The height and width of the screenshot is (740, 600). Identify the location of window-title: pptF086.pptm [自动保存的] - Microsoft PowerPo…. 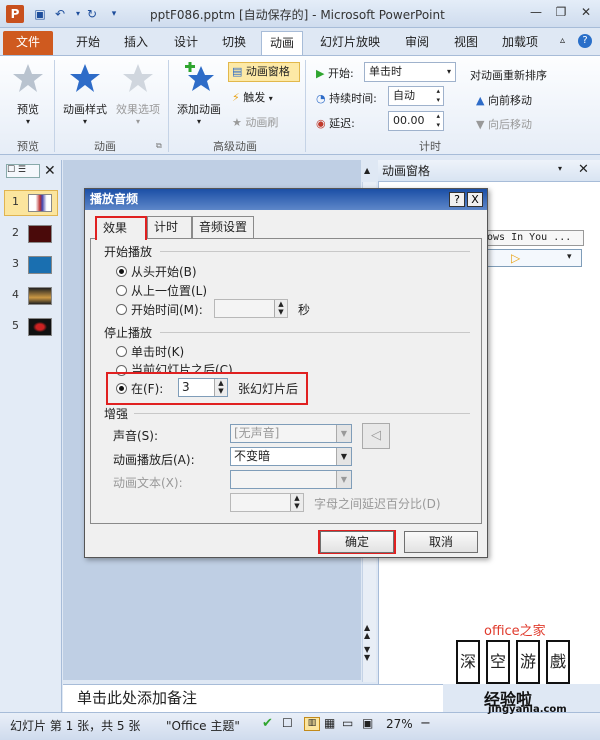
(297, 15).